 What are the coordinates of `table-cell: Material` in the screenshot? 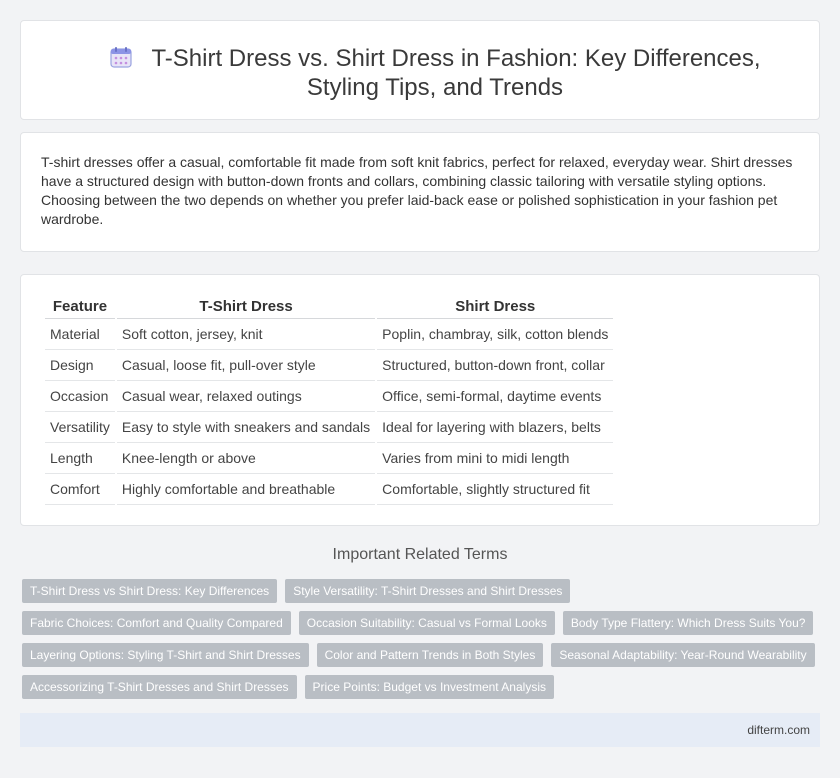 It's located at (80, 334).